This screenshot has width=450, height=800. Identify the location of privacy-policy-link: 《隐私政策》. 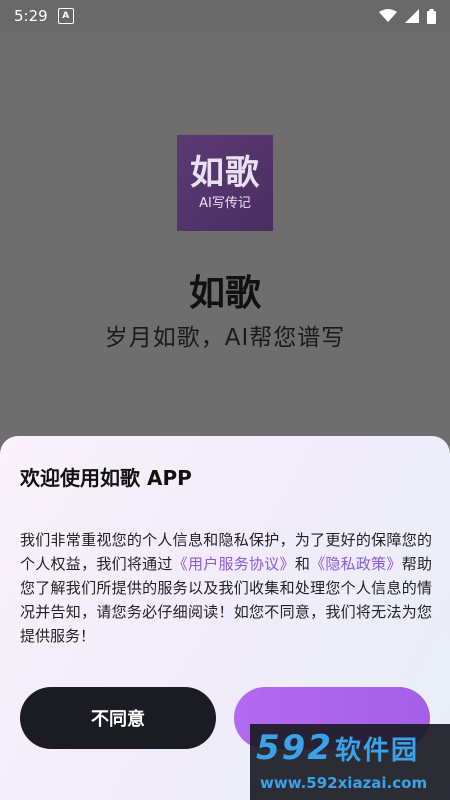
(356, 564).